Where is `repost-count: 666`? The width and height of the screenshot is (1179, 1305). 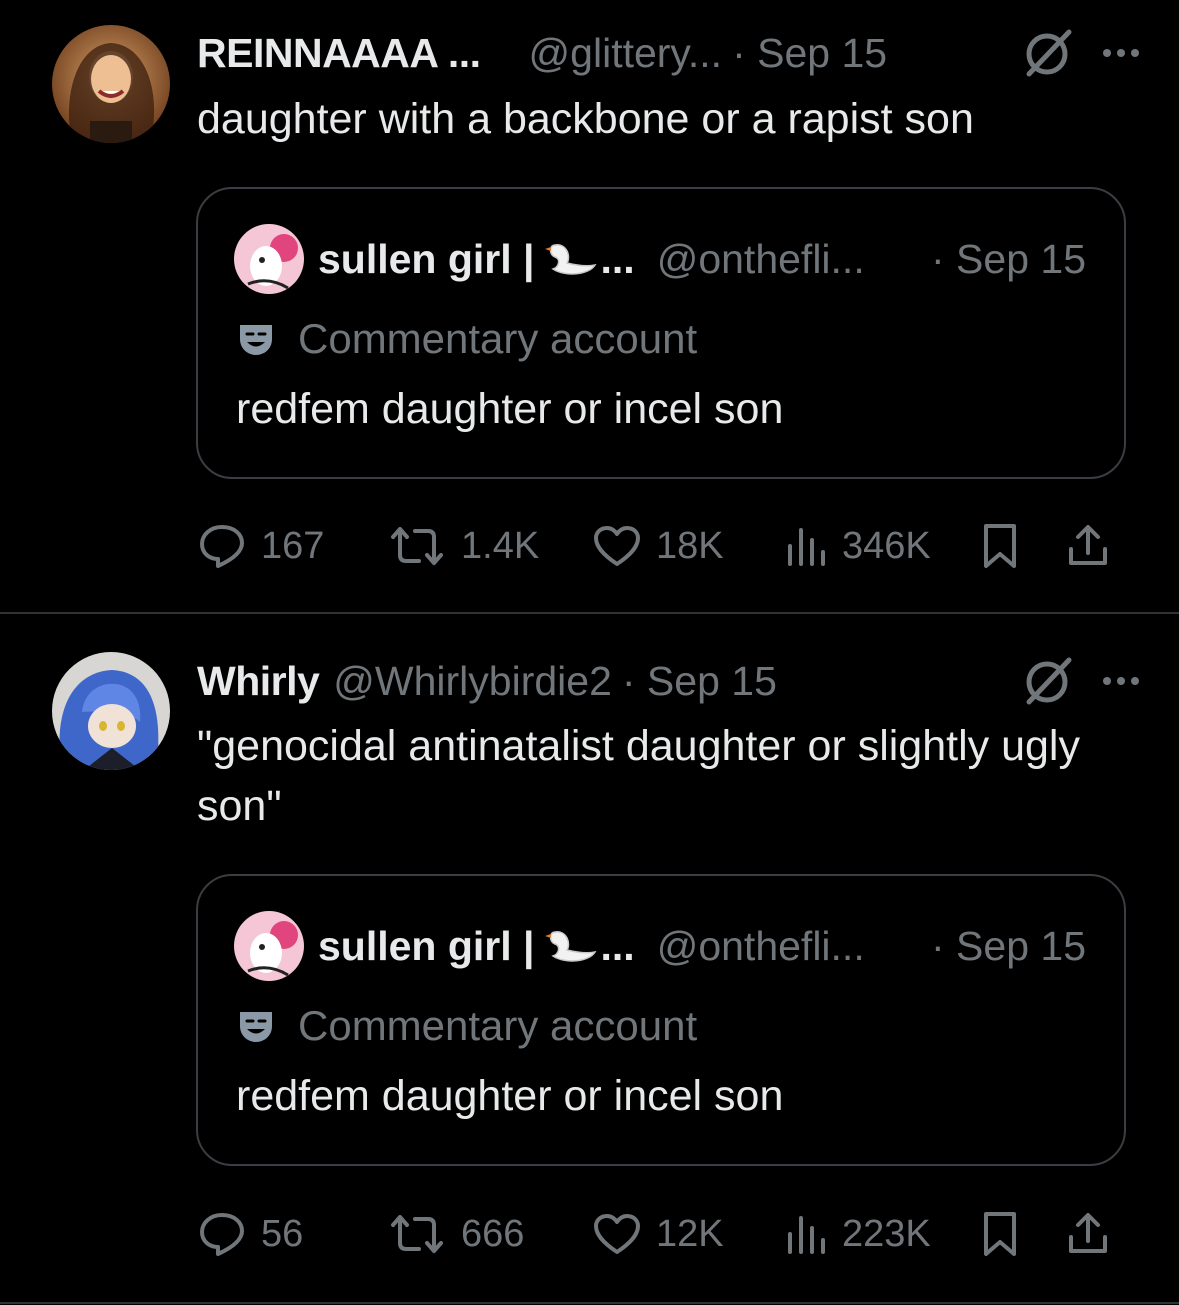 repost-count: 666 is located at coordinates (493, 1233).